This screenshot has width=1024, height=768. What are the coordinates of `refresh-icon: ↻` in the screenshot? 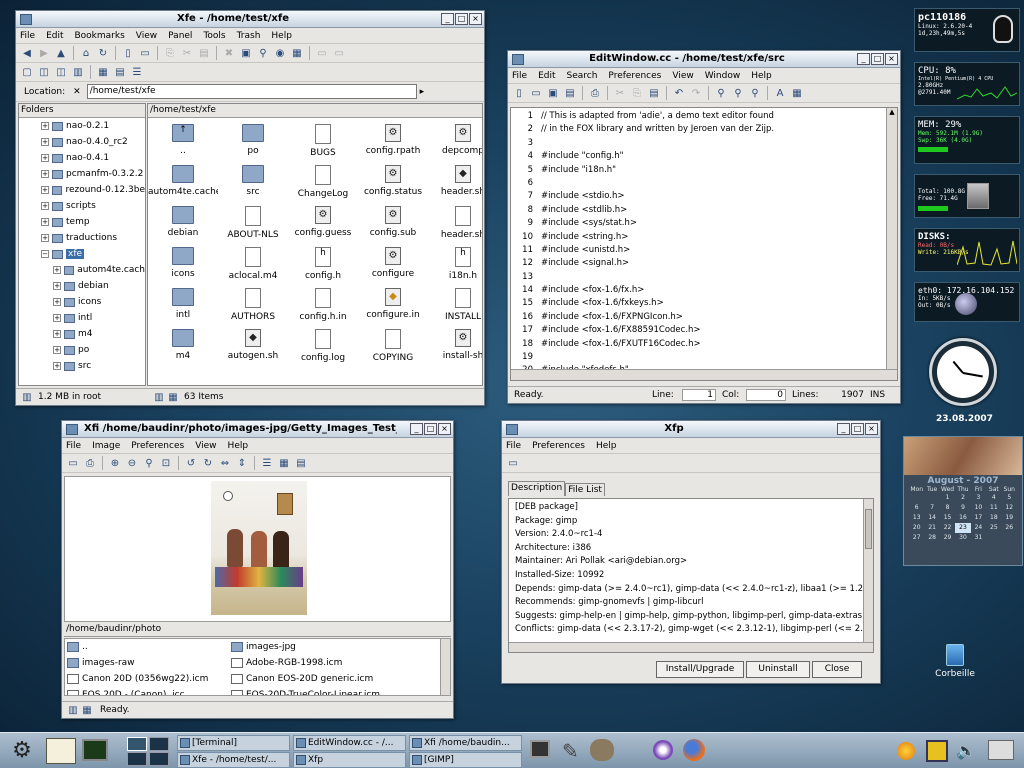 It's located at (103, 53).